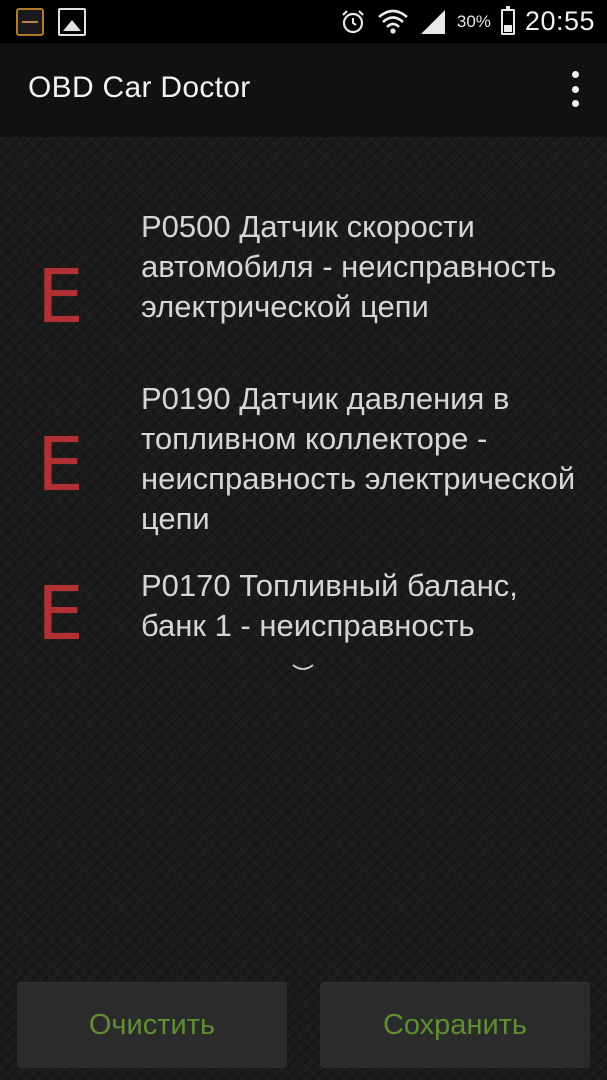  I want to click on chevron-down-icon, so click(303, 668).